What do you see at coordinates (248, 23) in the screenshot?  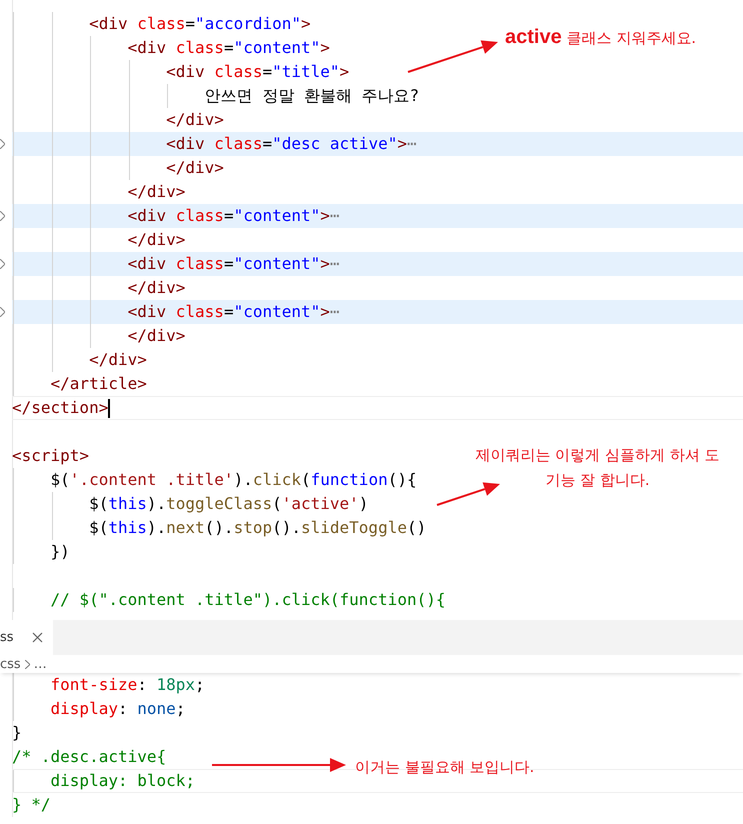 I see `code-token: "accordion"` at bounding box center [248, 23].